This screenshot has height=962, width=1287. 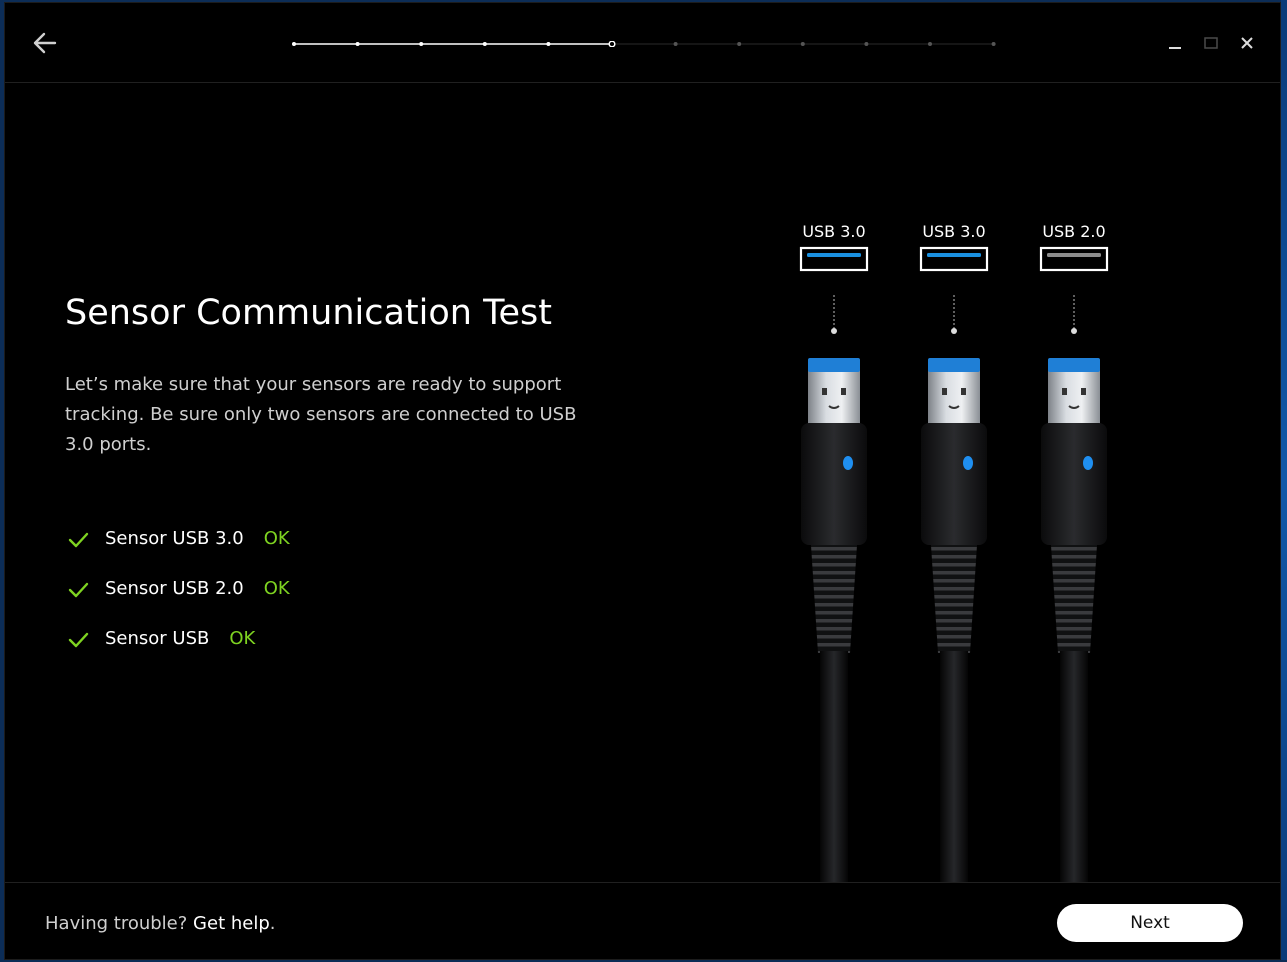 I want to click on minimize-icon, so click(x=1175, y=48).